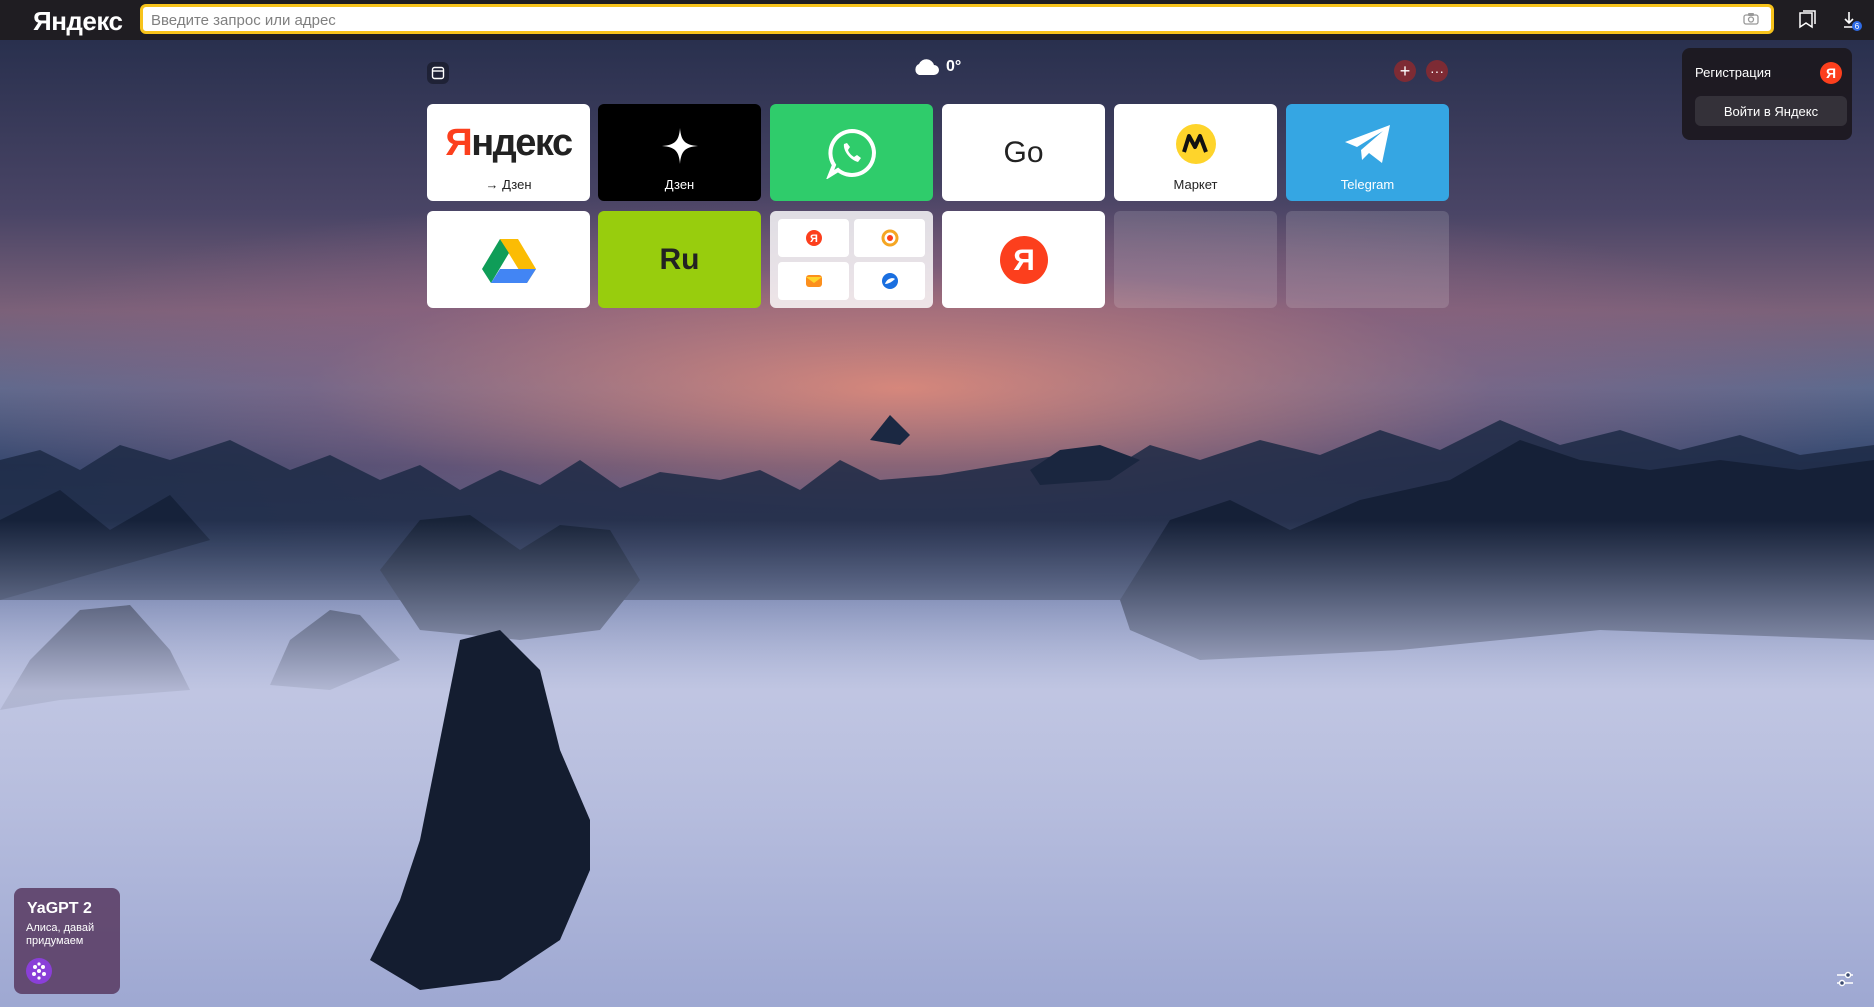 The image size is (1874, 1007). Describe the element at coordinates (59, 908) in the screenshot. I see `yagpt-title: YaGPT 2` at that location.